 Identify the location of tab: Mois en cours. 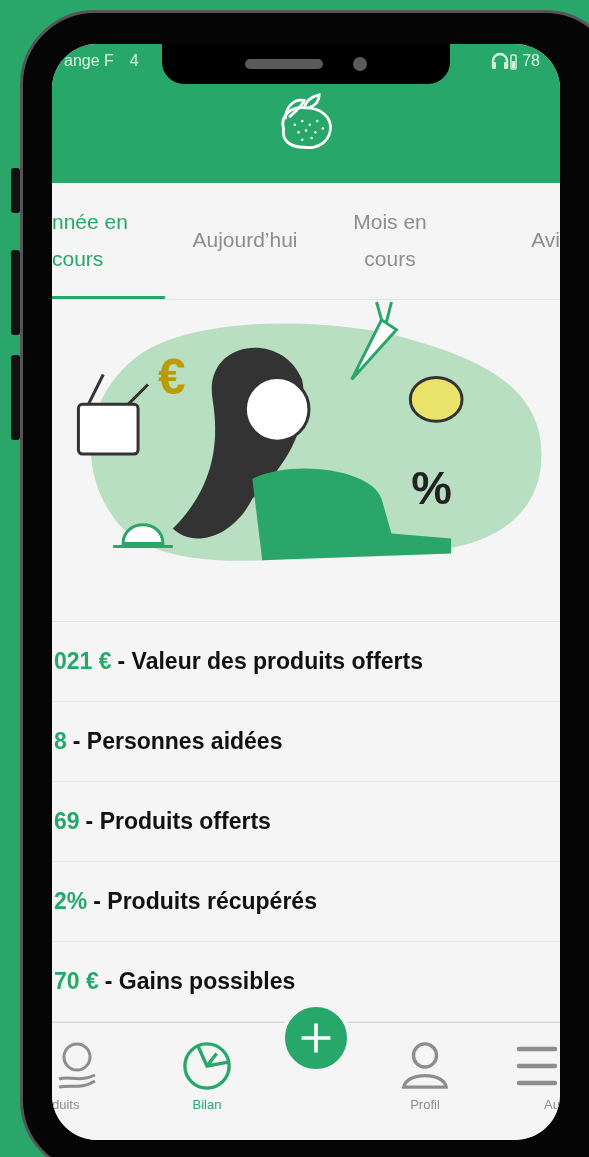
(390, 241).